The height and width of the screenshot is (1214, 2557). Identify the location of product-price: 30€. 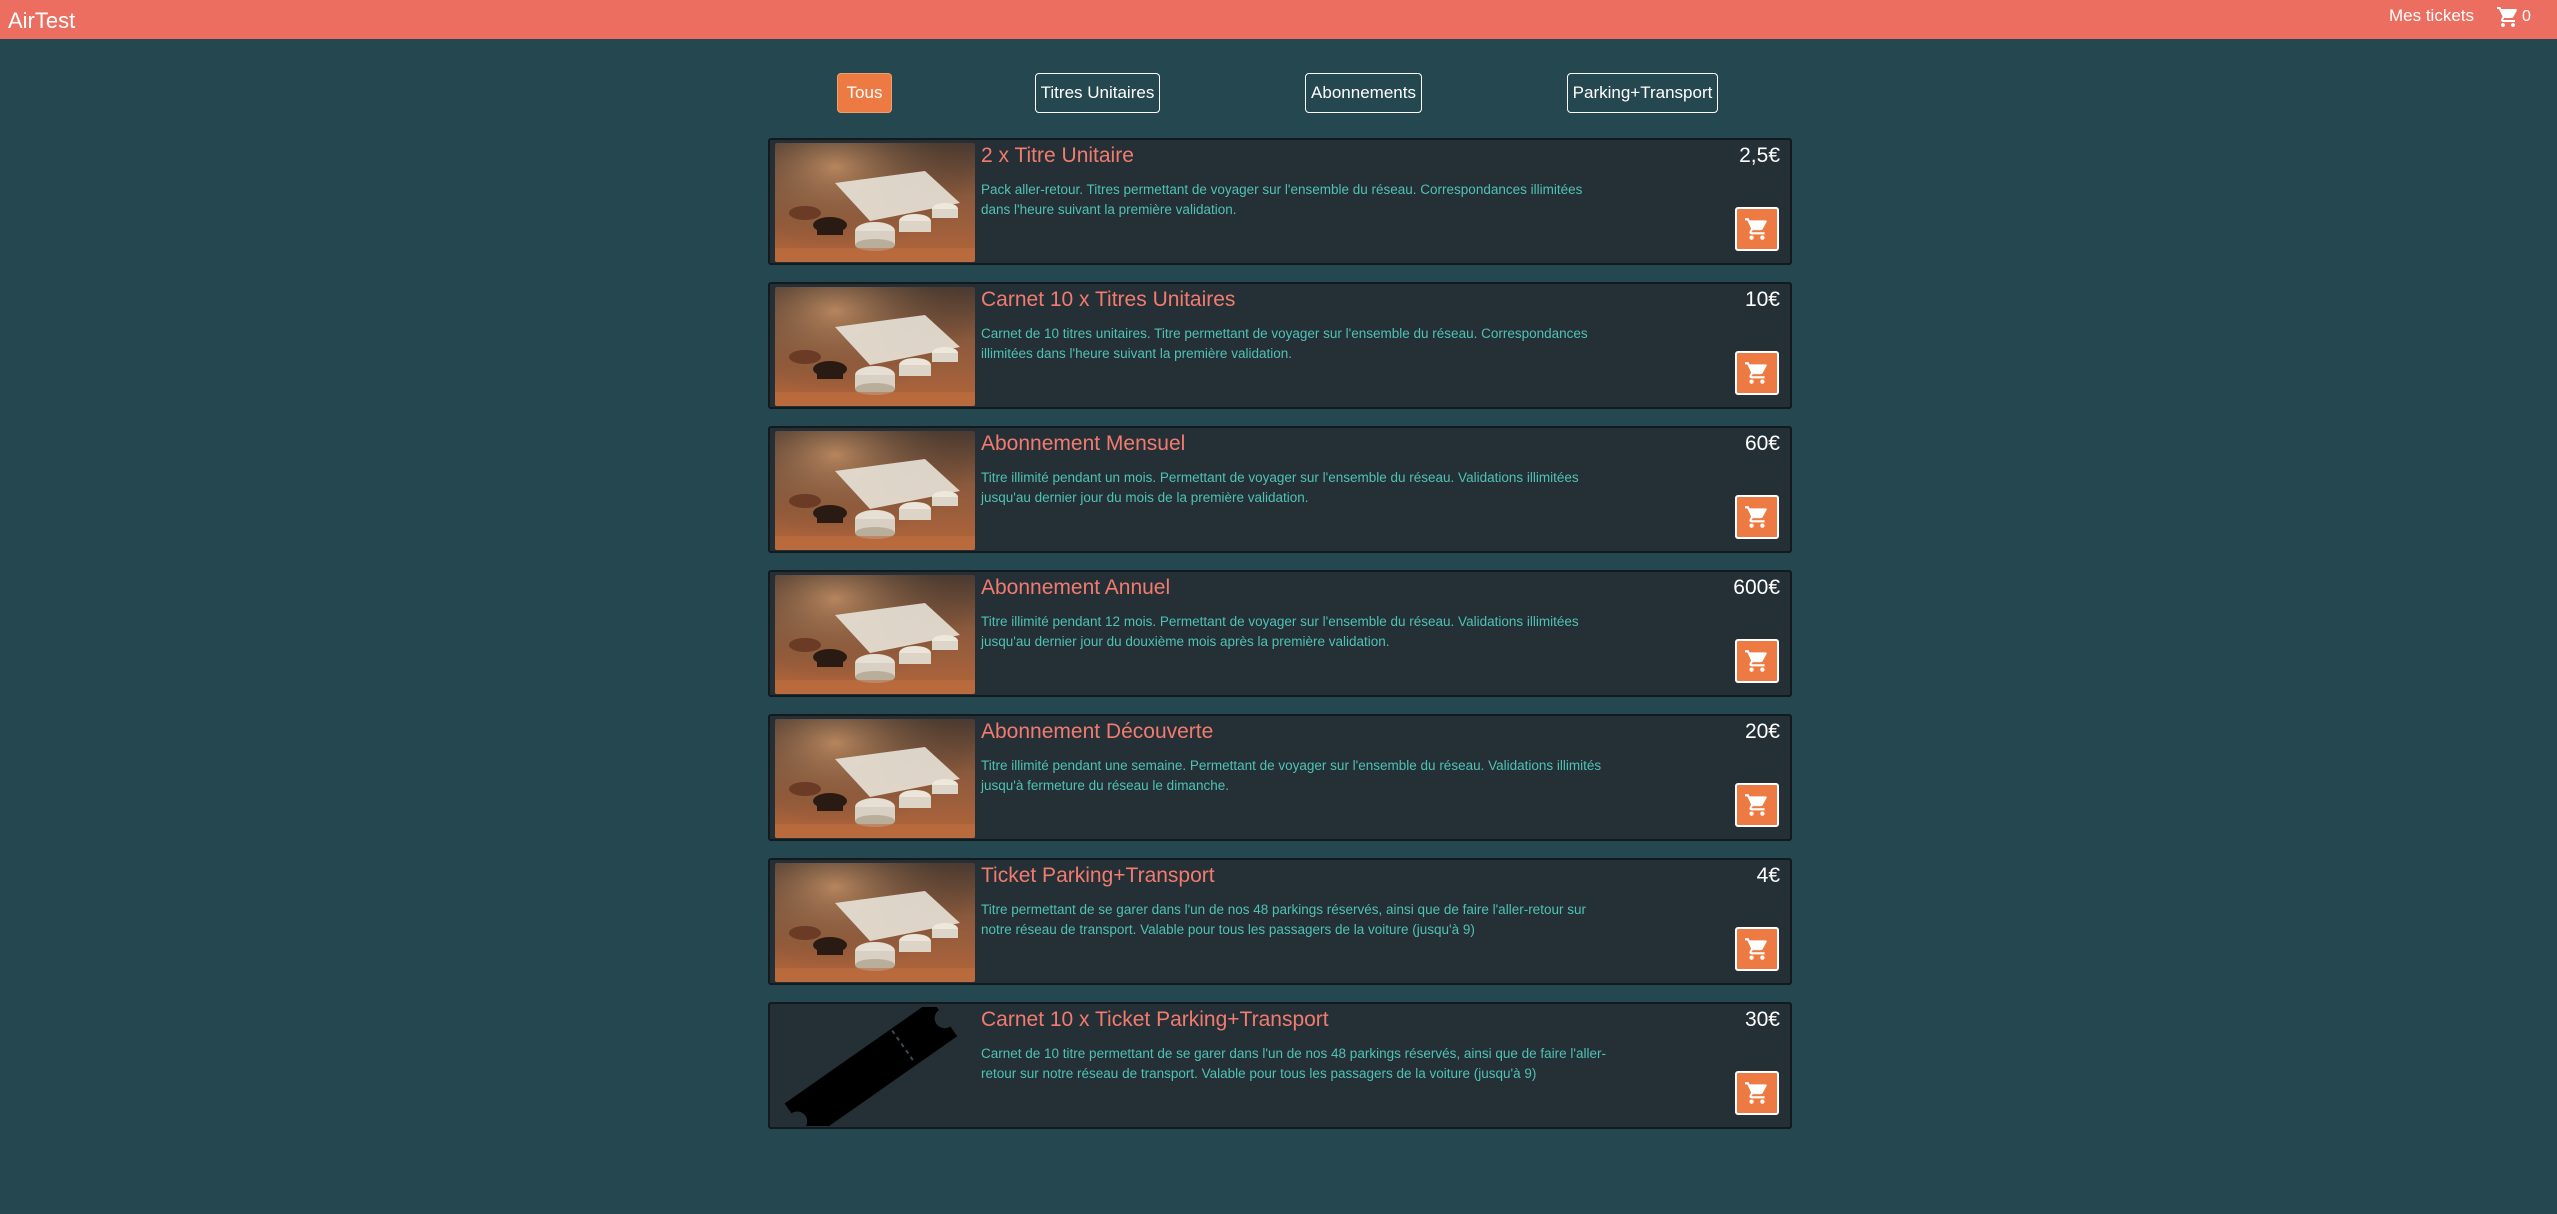
(1762, 1019).